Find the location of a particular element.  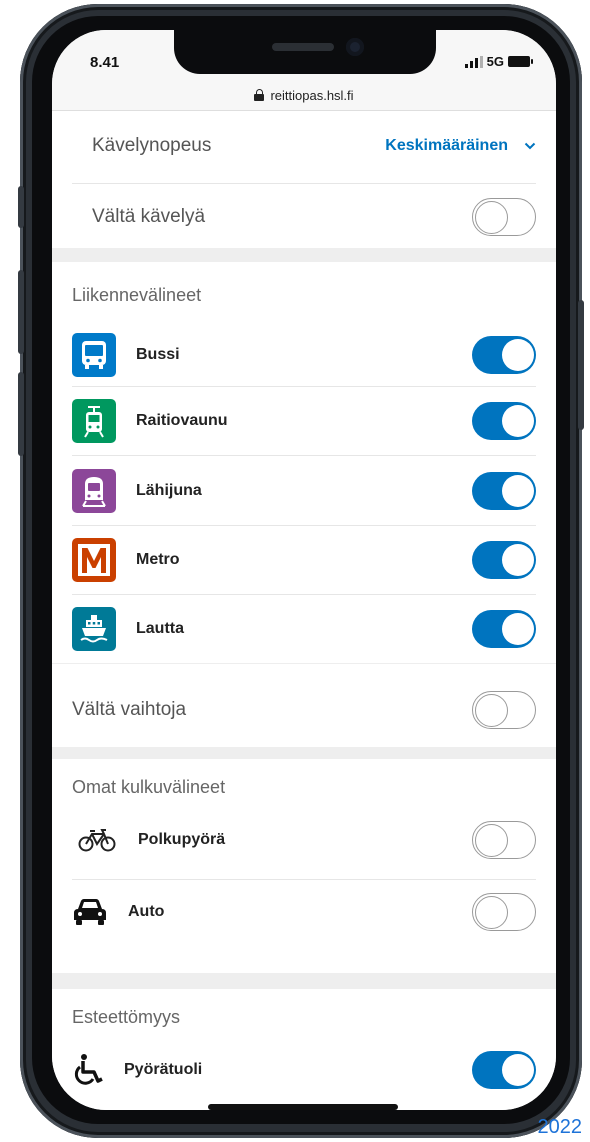

accessibility-section: Esteettömyys Pyörätuoli is located at coordinates (304, 1049).